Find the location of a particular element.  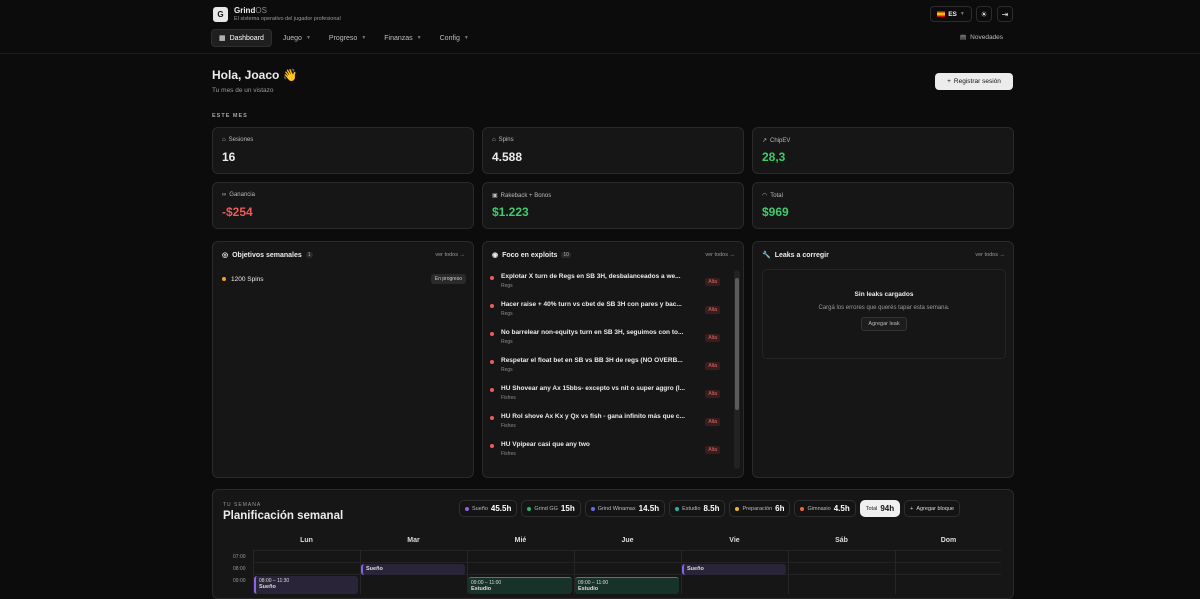

nav-juego: Juego ▼ is located at coordinates (297, 38).